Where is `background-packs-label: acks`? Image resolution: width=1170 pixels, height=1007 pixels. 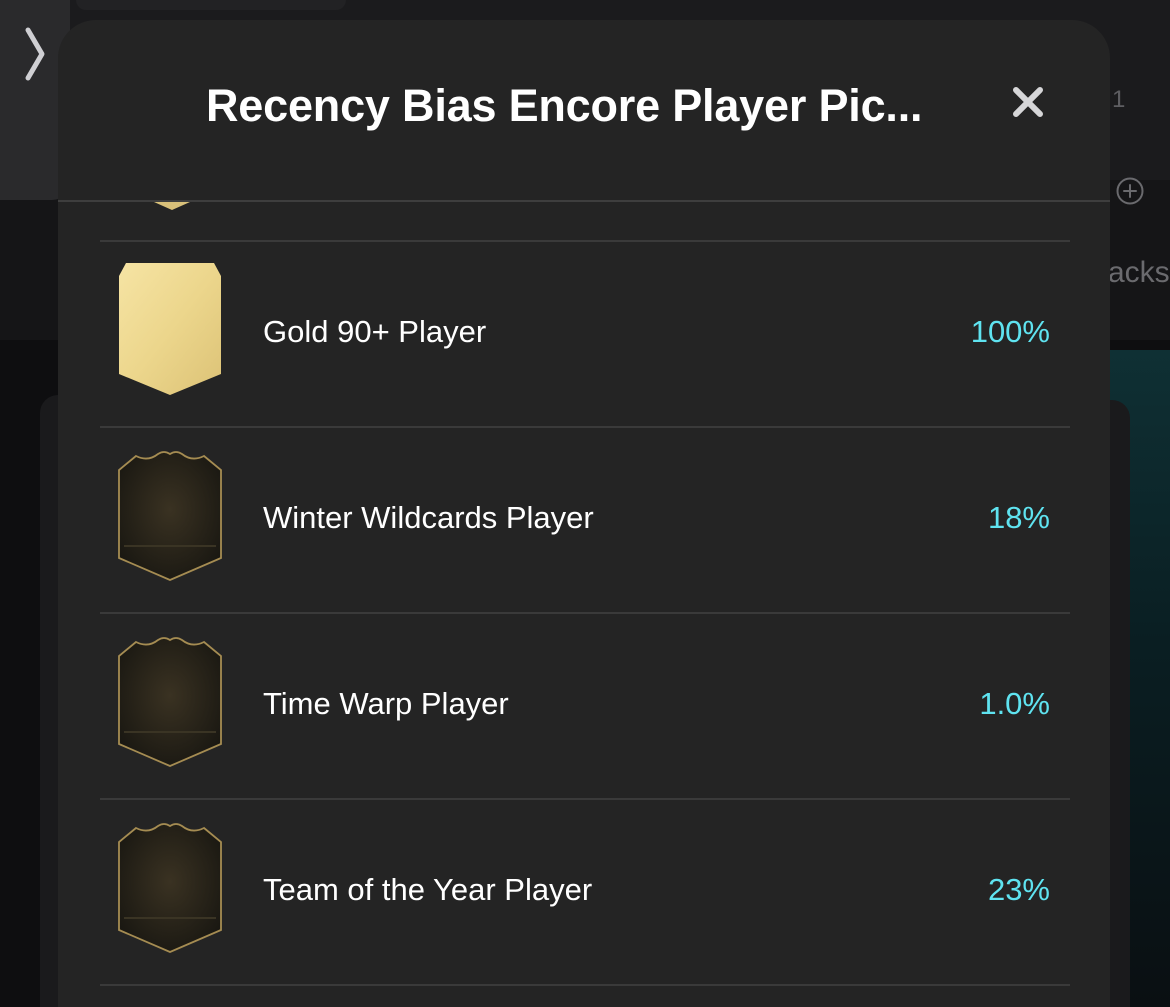 background-packs-label: acks is located at coordinates (1139, 272).